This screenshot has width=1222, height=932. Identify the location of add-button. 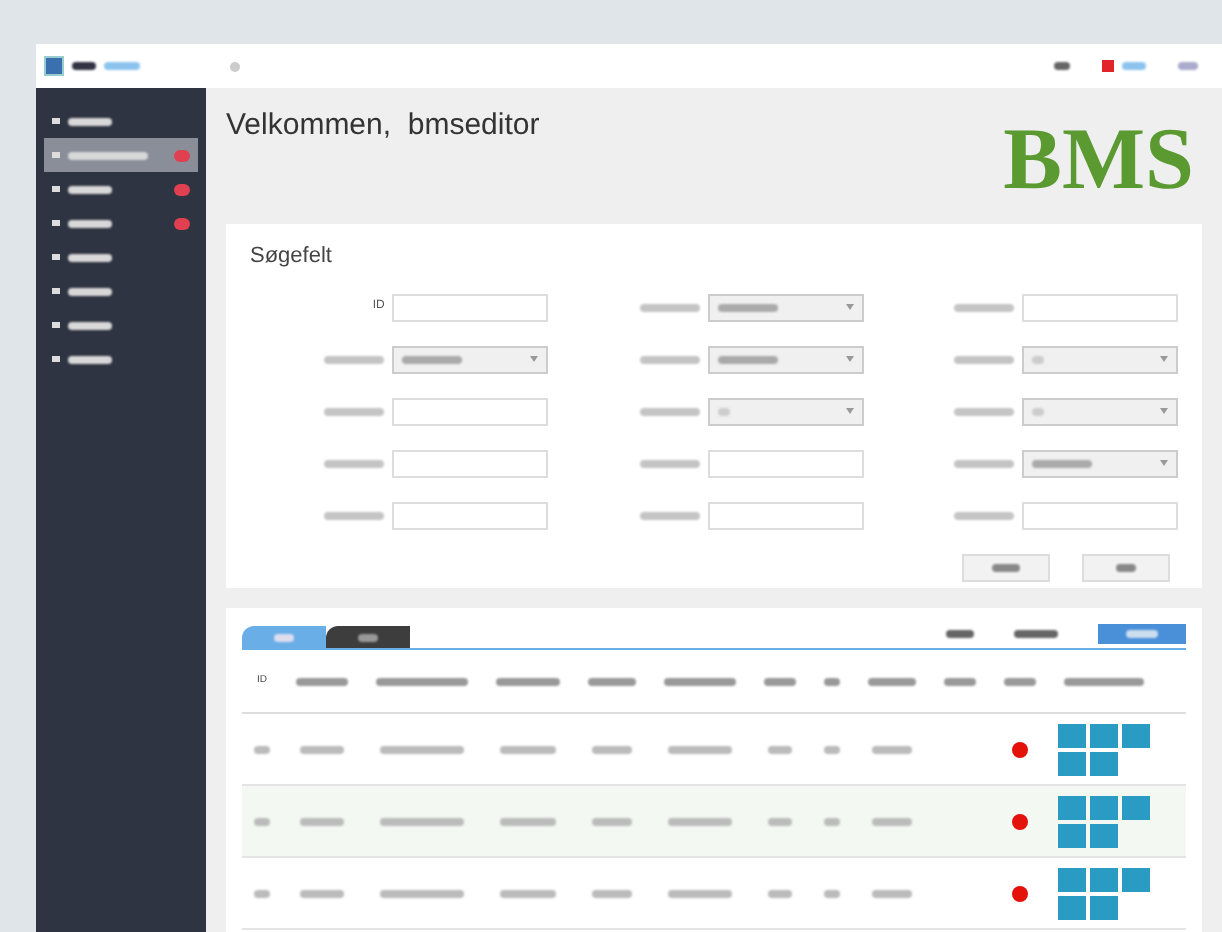
(1142, 634).